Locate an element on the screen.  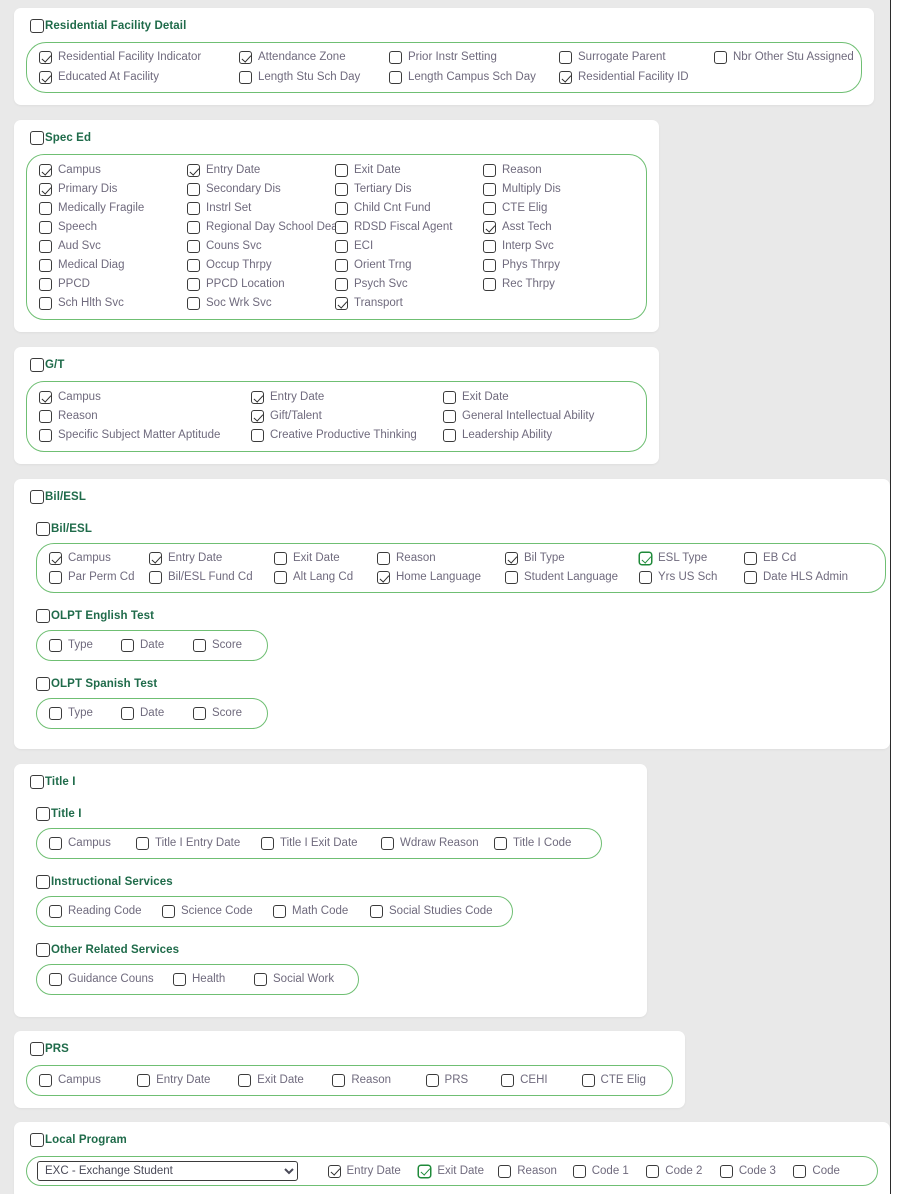
checkbox-tertiary-dis: Tertiary Dis is located at coordinates (409, 189).